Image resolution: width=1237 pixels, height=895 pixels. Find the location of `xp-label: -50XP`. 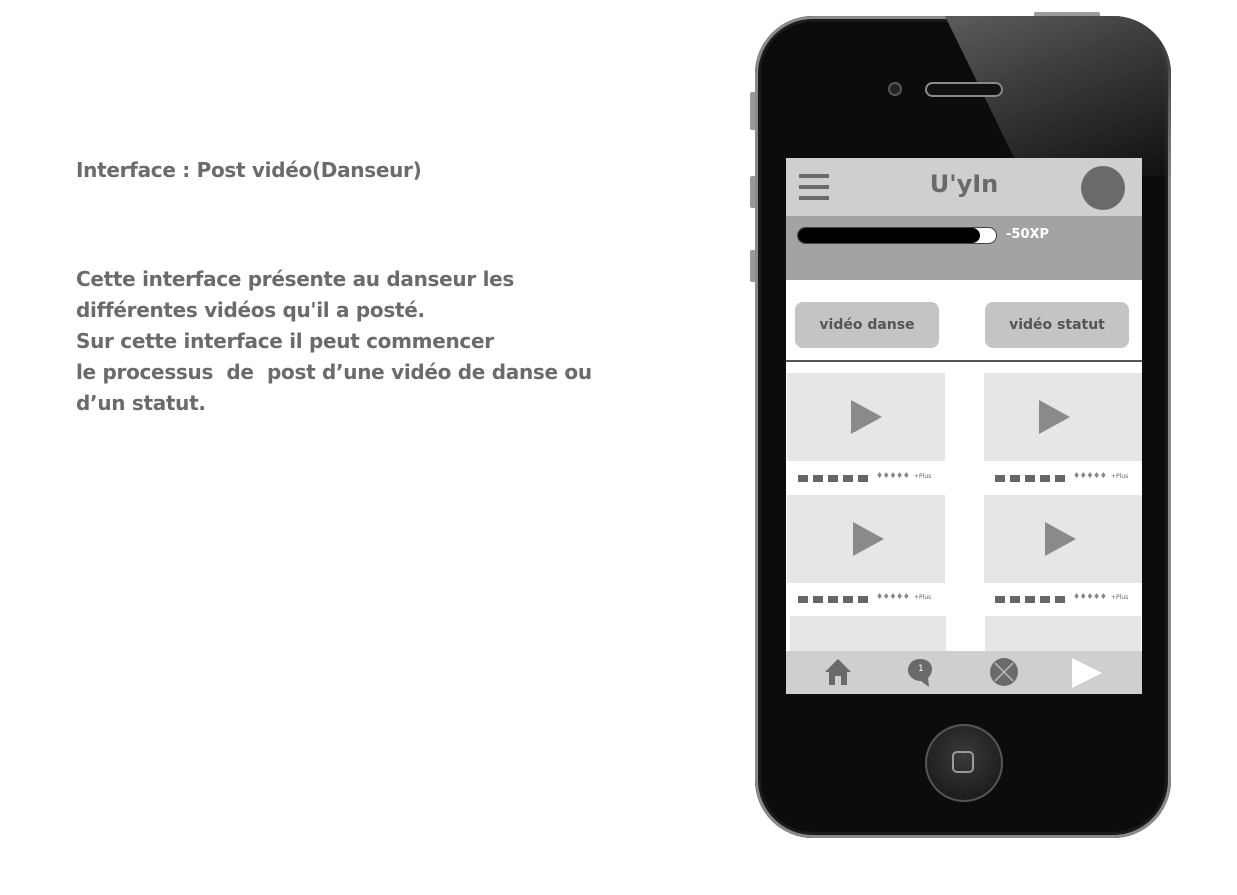

xp-label: -50XP is located at coordinates (1028, 234).